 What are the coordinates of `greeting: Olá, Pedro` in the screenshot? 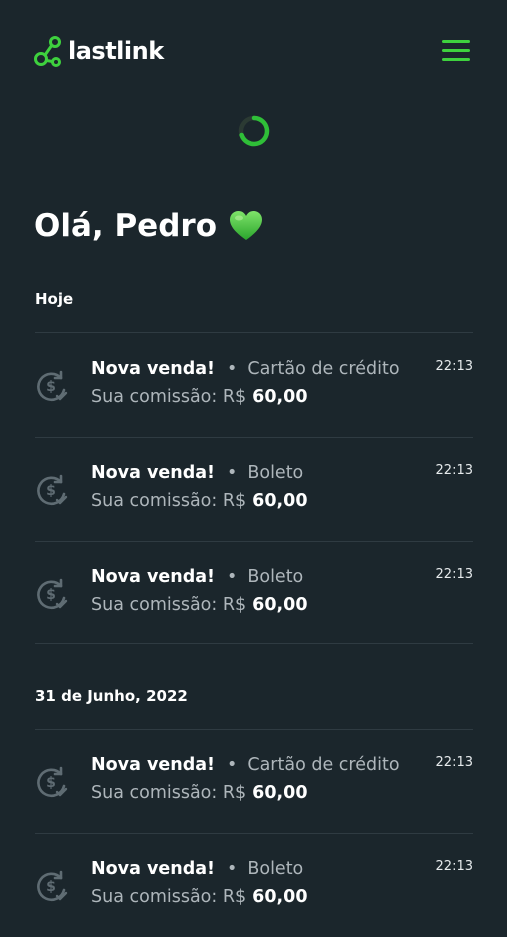 It's located at (148, 226).